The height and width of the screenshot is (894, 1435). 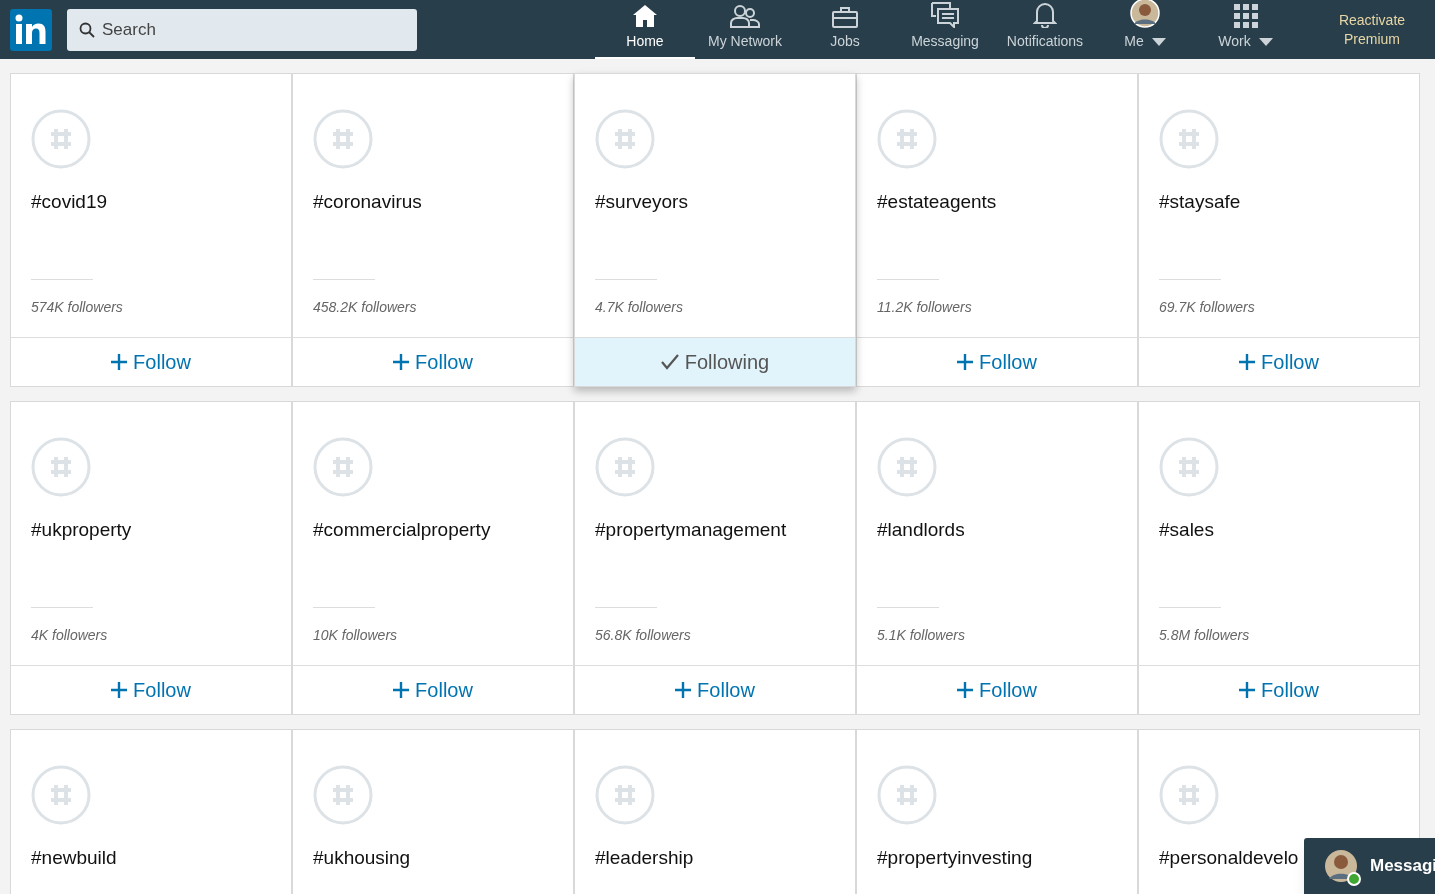 I want to click on hashtag-title: #commercialproperty, so click(x=402, y=530).